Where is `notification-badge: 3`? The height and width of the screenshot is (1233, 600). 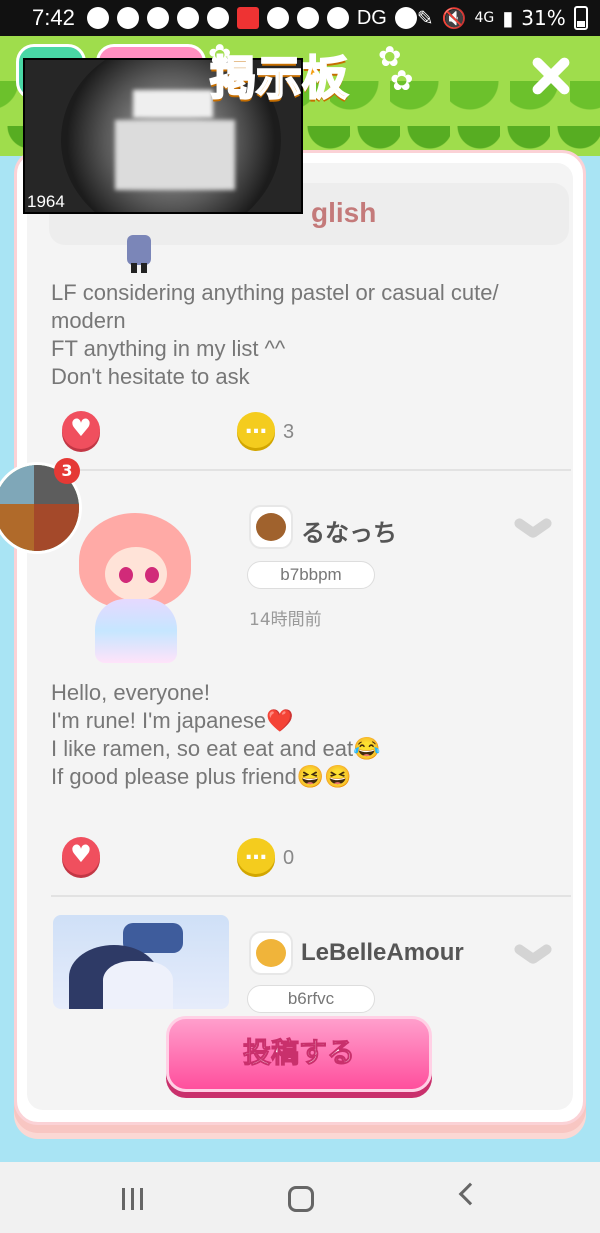 notification-badge: 3 is located at coordinates (67, 471).